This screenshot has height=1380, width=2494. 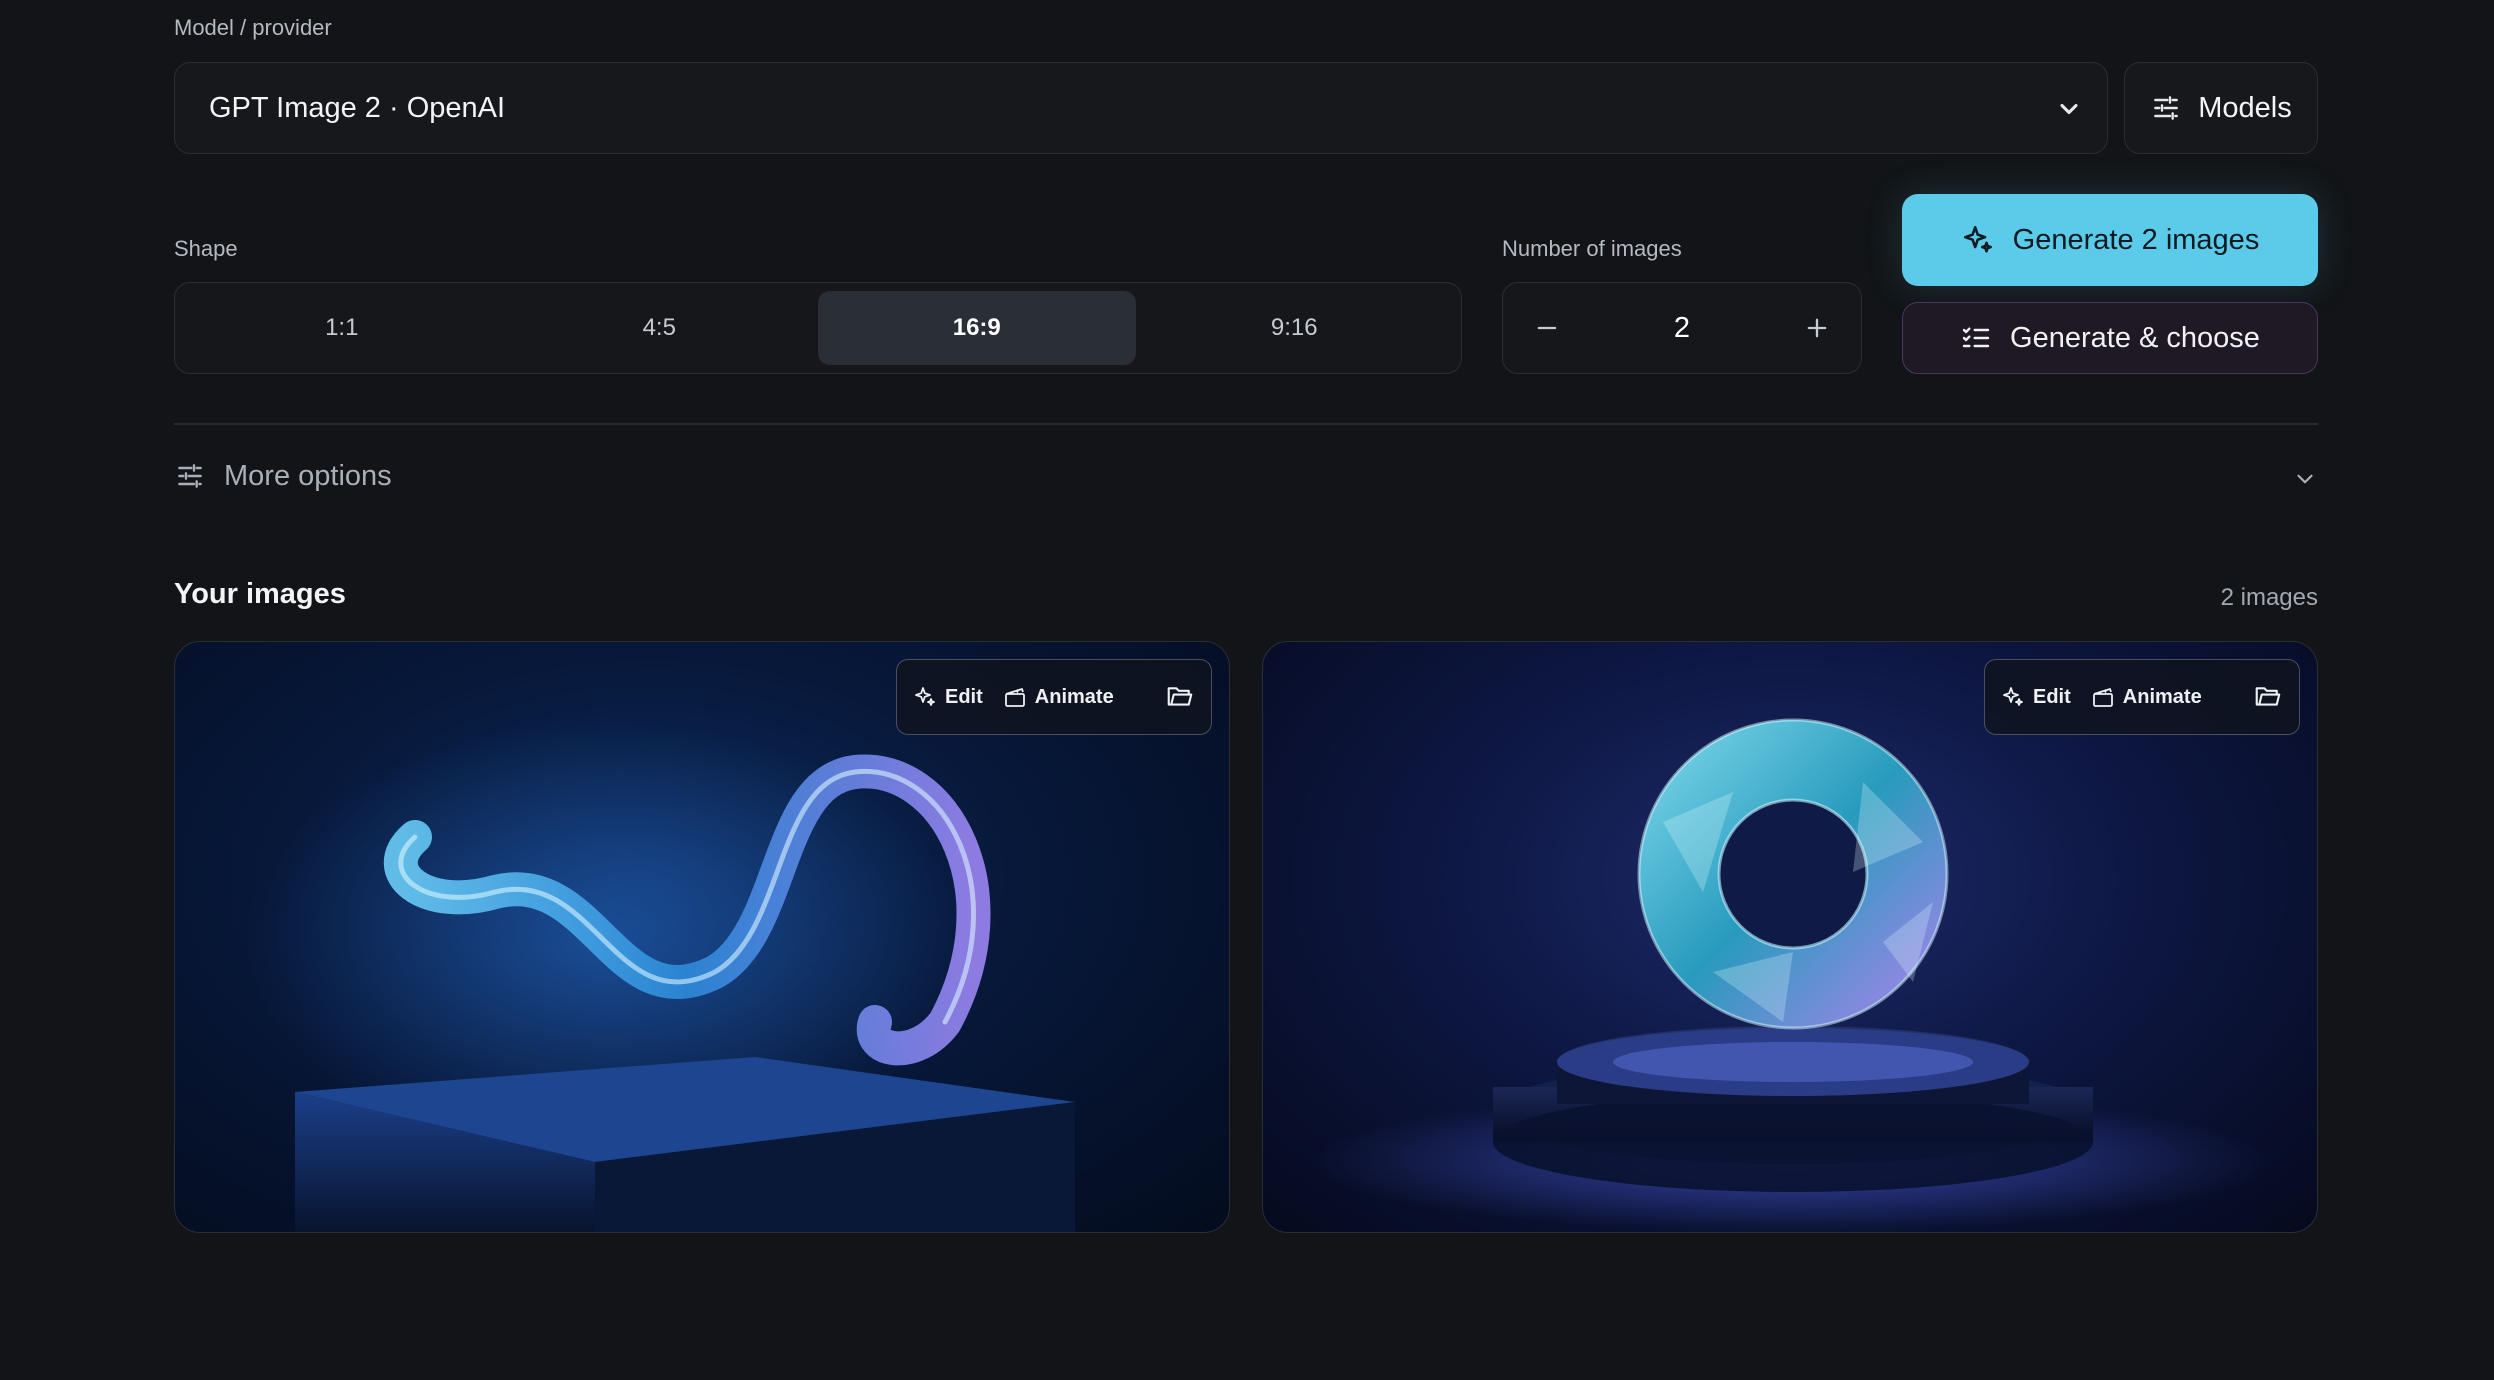 I want to click on gallery-title: Your images, so click(x=260, y=594).